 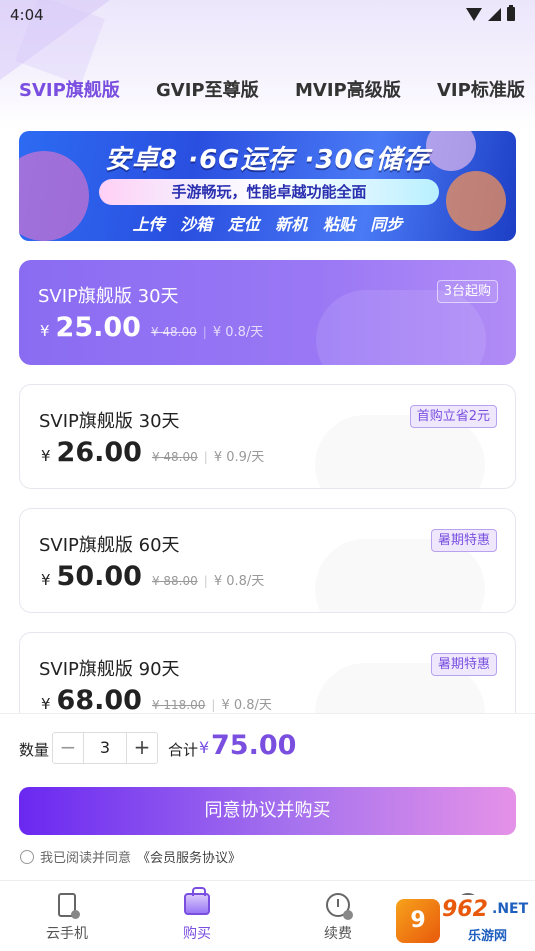 I want to click on plan-name: SVIP旗舰版 90天, so click(x=109, y=669).